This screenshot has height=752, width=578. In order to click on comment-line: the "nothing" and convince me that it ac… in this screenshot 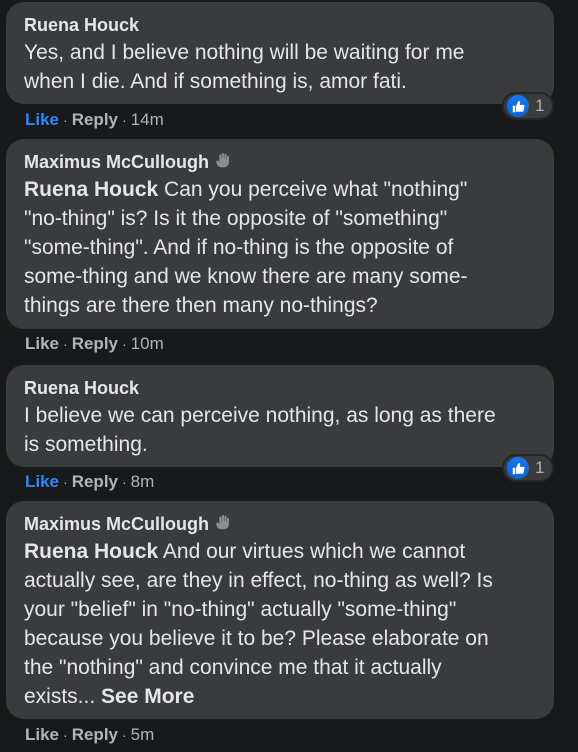, I will do `click(233, 667)`.